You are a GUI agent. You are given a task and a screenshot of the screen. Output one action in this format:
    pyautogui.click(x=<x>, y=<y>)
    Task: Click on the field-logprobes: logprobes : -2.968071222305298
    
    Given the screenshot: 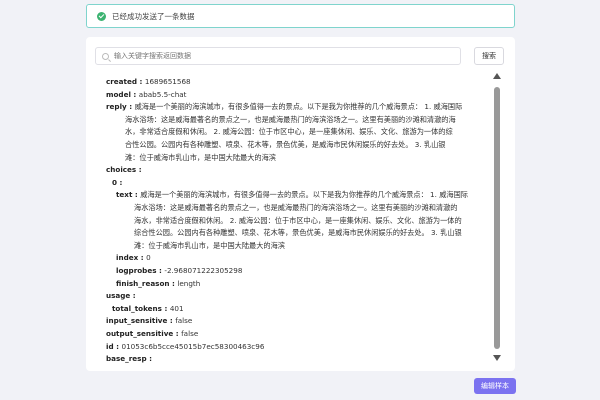 What is the action you would take?
    pyautogui.click(x=179, y=270)
    